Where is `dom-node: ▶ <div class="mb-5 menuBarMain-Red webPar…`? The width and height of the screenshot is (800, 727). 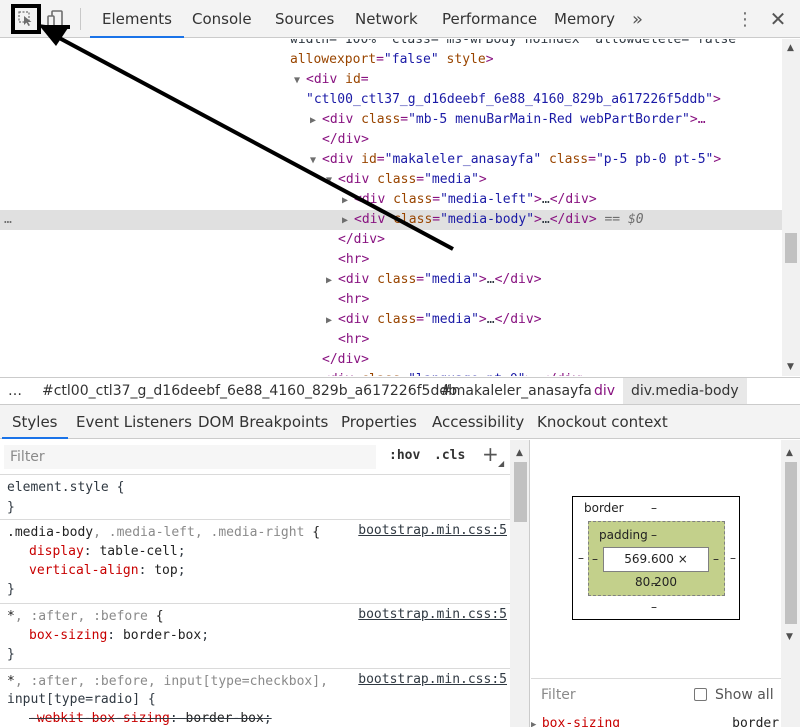 dom-node: ▶ <div class="mb-5 menuBarMain-Red webPar… is located at coordinates (391, 120).